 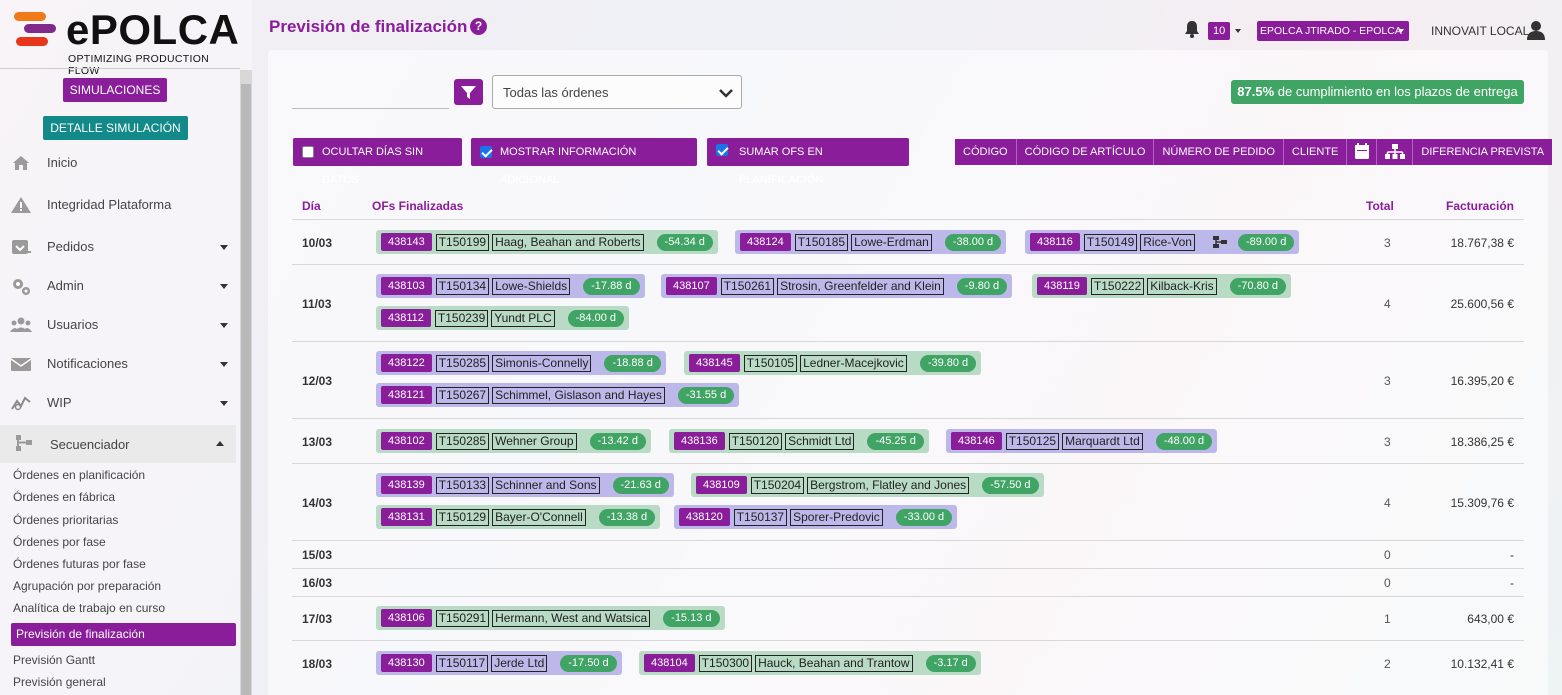 What do you see at coordinates (510, 286) in the screenshot?
I see `of-chip: 438103 T150134 Lowe-Shields -17.88 d` at bounding box center [510, 286].